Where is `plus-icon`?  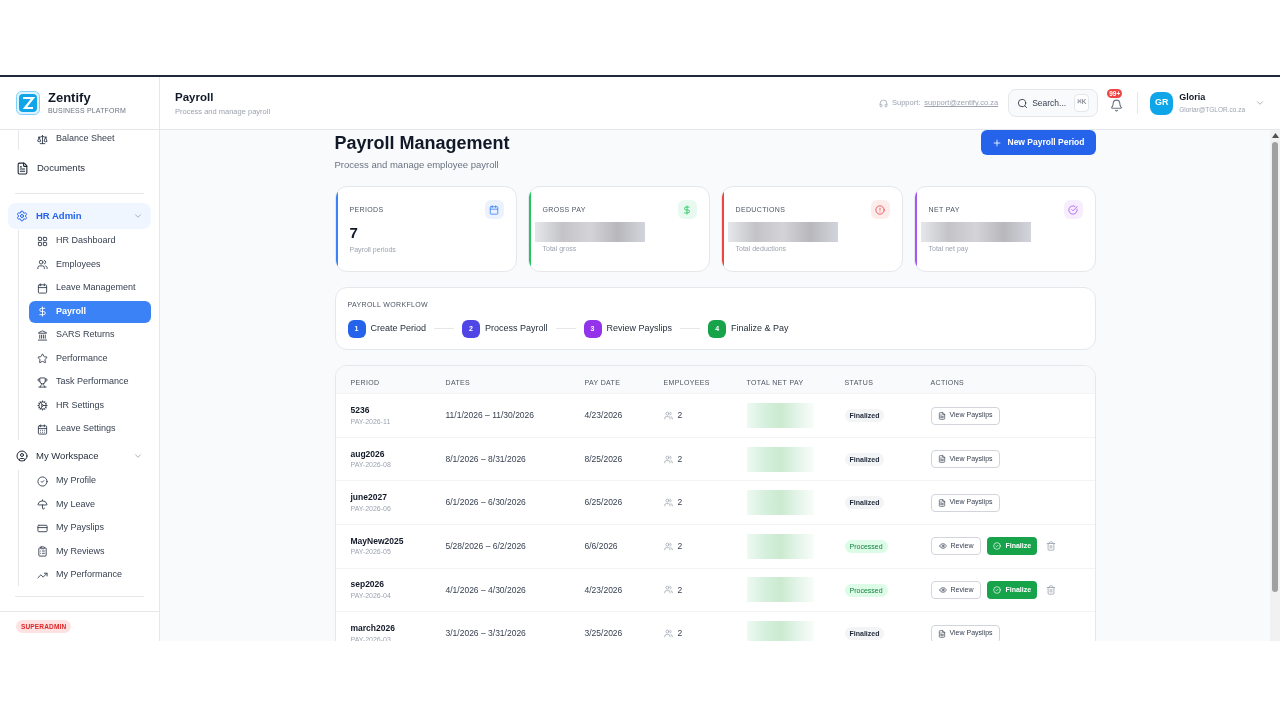 plus-icon is located at coordinates (996, 142).